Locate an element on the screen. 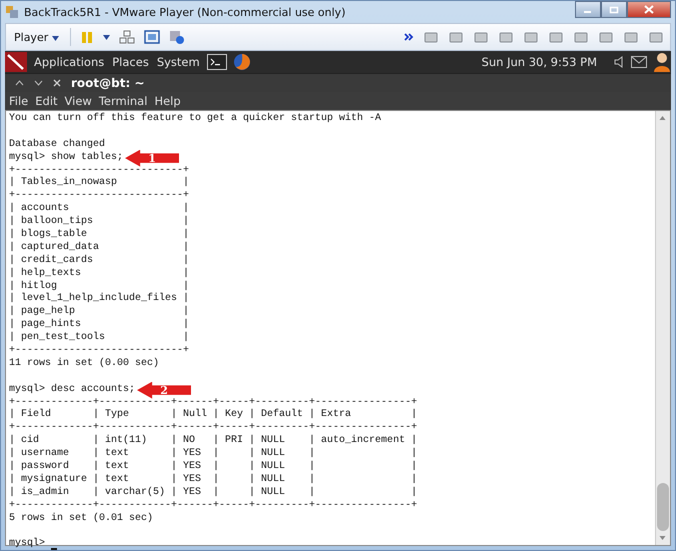 The image size is (676, 551). text-cursor is located at coordinates (54, 549).